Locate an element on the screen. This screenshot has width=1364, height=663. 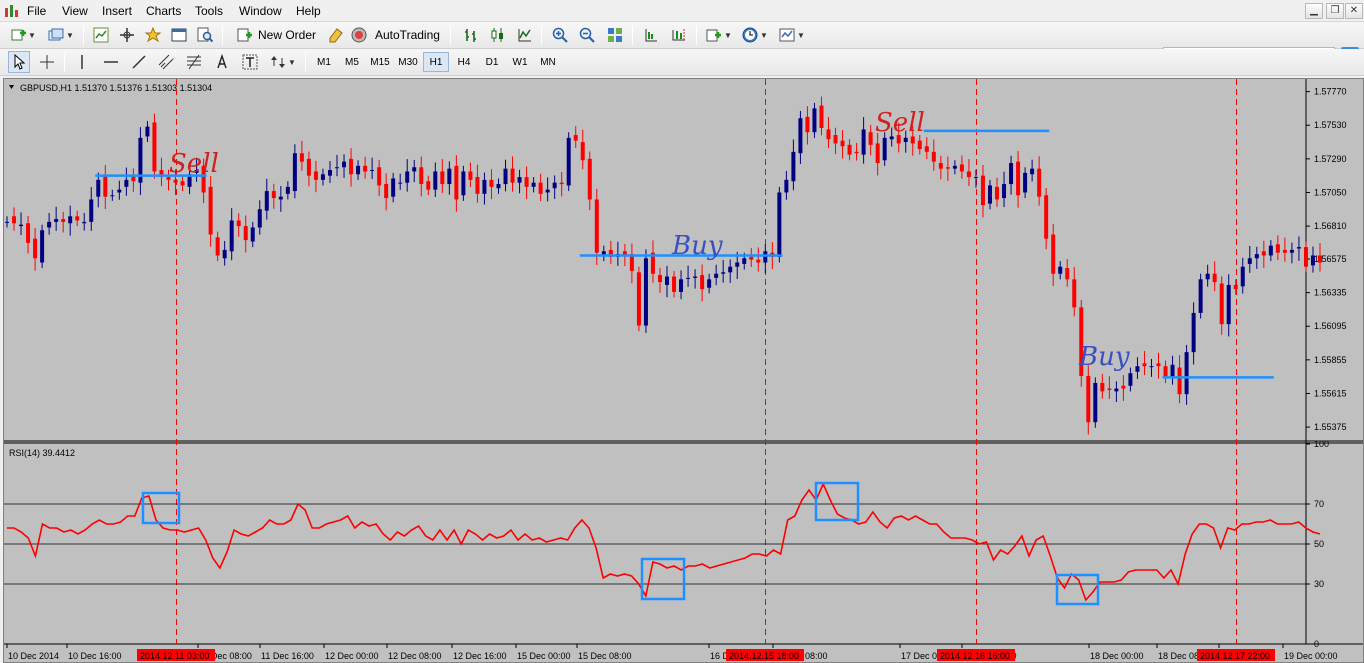
new-order-button: New Order is located at coordinates (278, 35).